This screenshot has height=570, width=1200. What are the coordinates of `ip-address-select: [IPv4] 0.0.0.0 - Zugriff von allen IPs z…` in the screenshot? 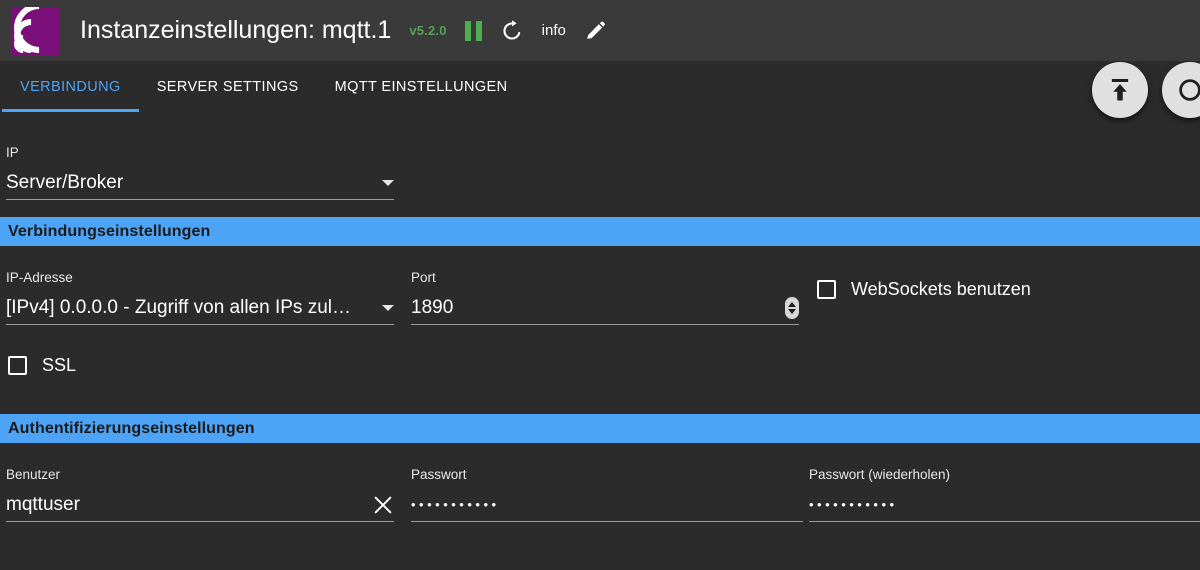 It's located at (200, 308).